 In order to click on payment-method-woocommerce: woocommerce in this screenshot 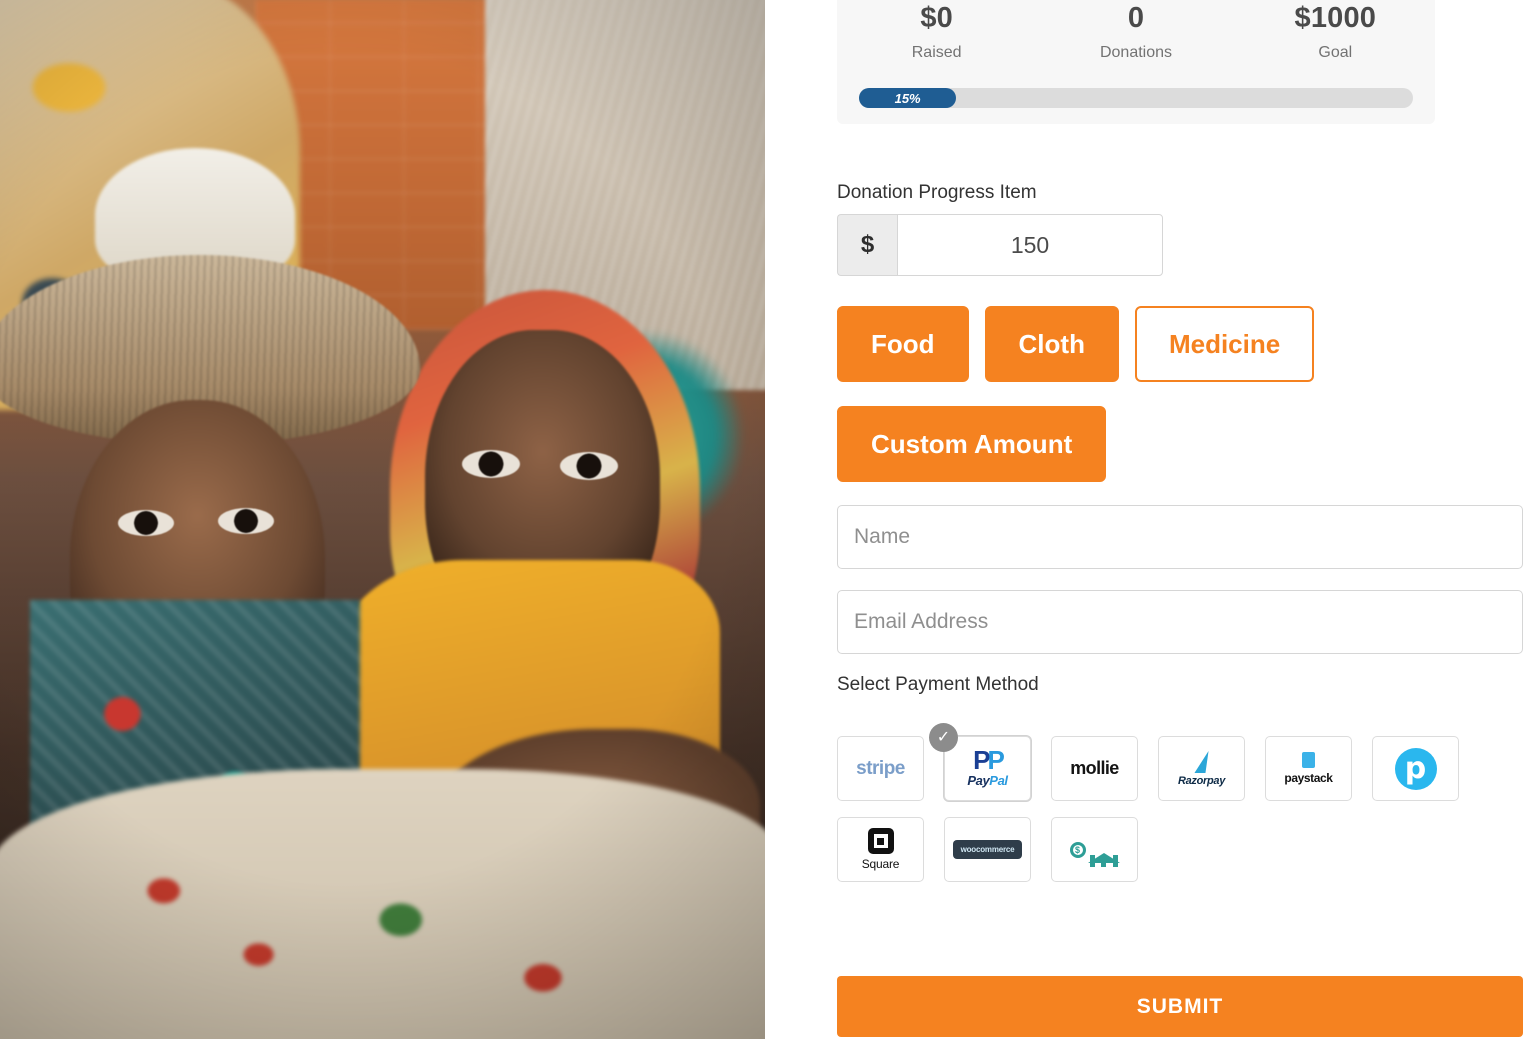, I will do `click(987, 849)`.